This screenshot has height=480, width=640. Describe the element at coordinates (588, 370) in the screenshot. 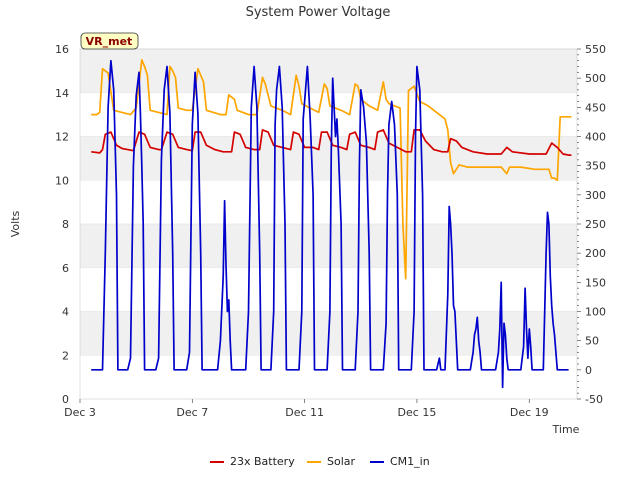

I see `y2-tick-label: 0` at that location.